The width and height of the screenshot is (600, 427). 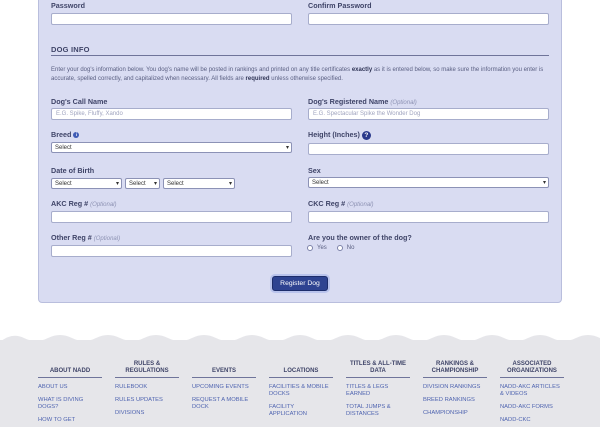 I want to click on call-name-input: E.G. Spike, Fluffy, Xando, so click(x=171, y=114).